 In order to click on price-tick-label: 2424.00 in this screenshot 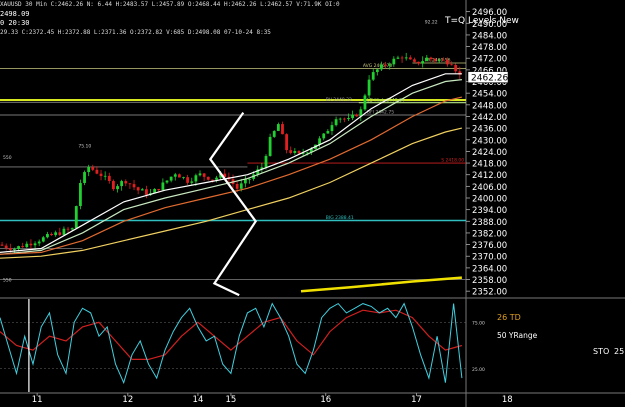, I will do `click(489, 153)`.